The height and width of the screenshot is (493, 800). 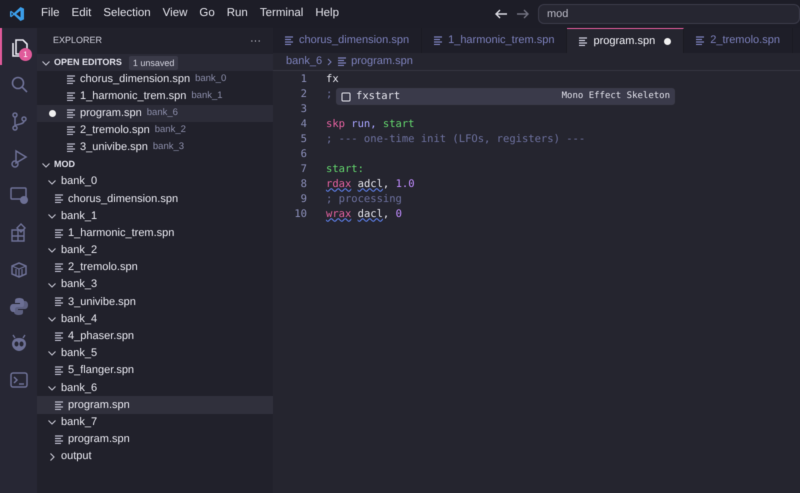 I want to click on folder-row: output, so click(x=155, y=457).